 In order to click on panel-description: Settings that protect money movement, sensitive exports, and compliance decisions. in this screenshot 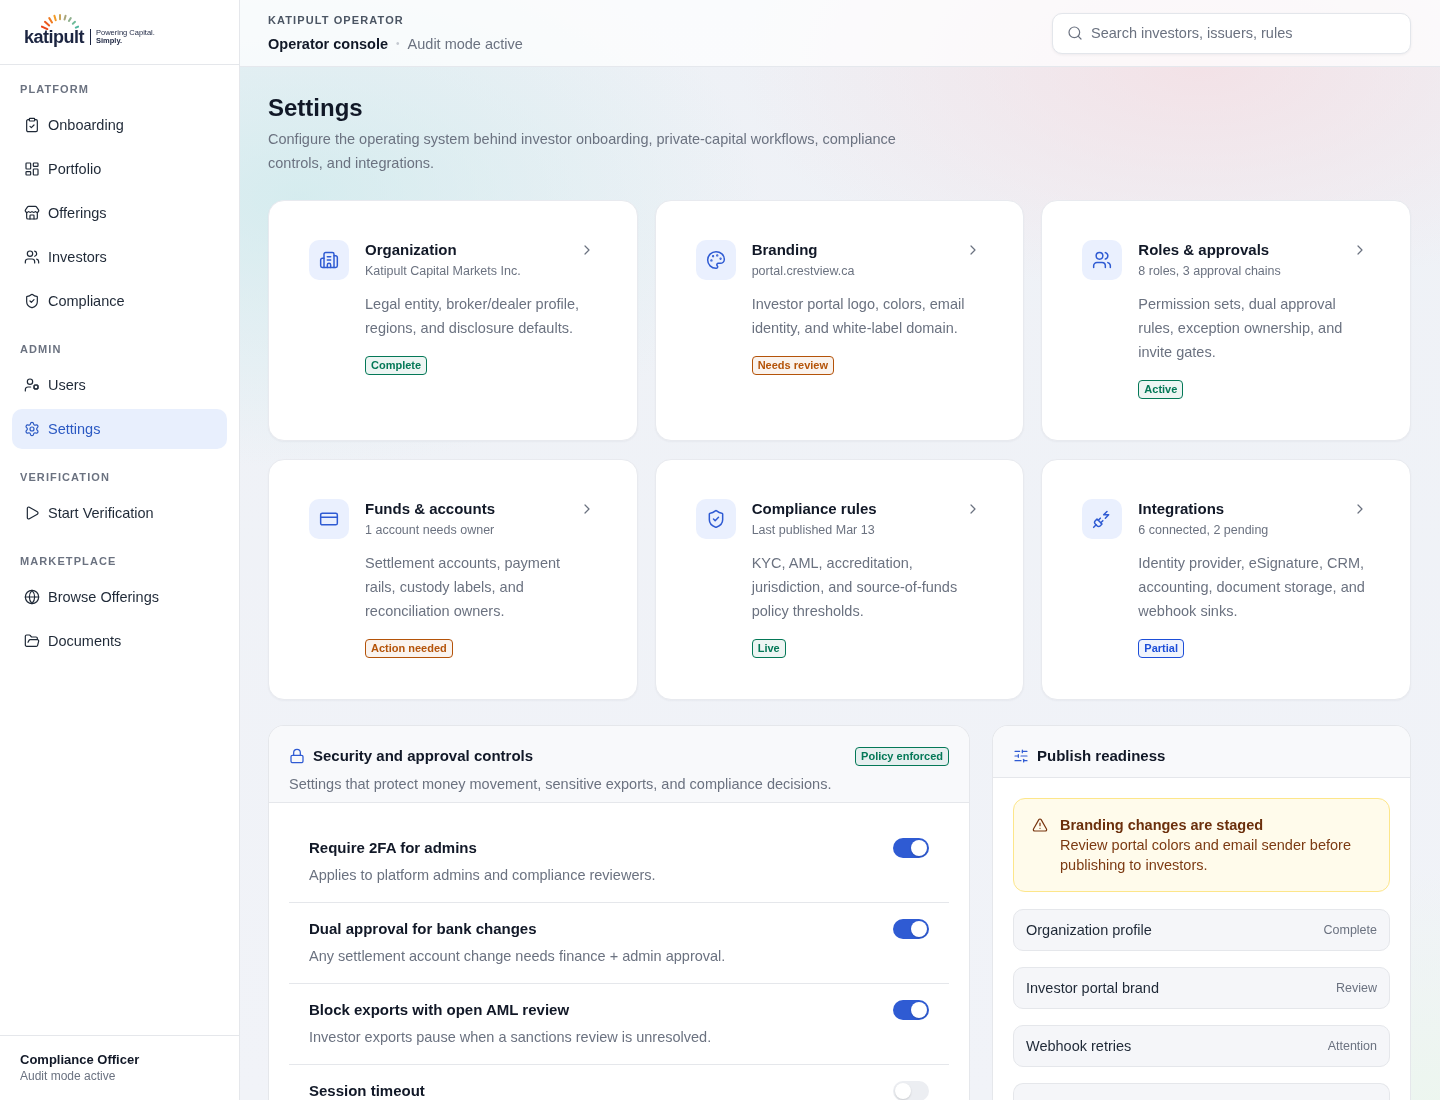, I will do `click(561, 784)`.